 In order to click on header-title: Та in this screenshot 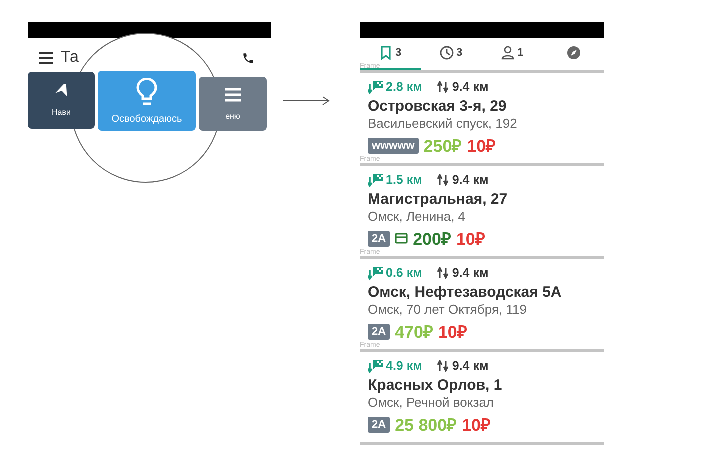, I will do `click(70, 58)`.